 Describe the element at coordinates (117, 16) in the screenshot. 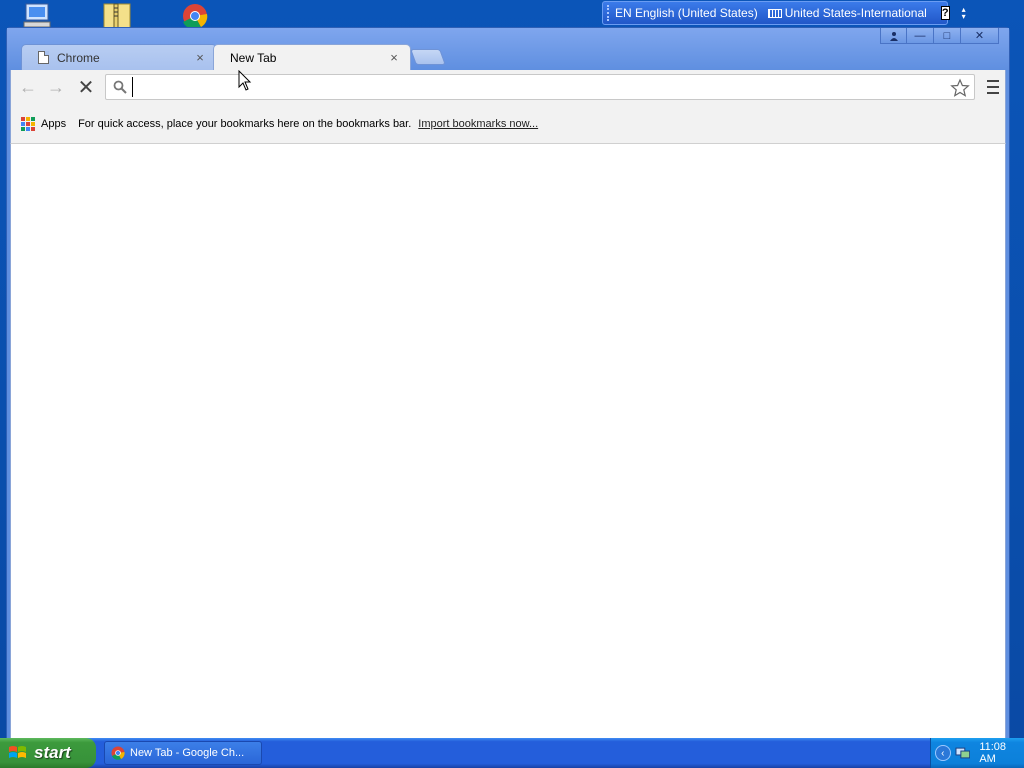

I see `zip-folder-icon` at that location.